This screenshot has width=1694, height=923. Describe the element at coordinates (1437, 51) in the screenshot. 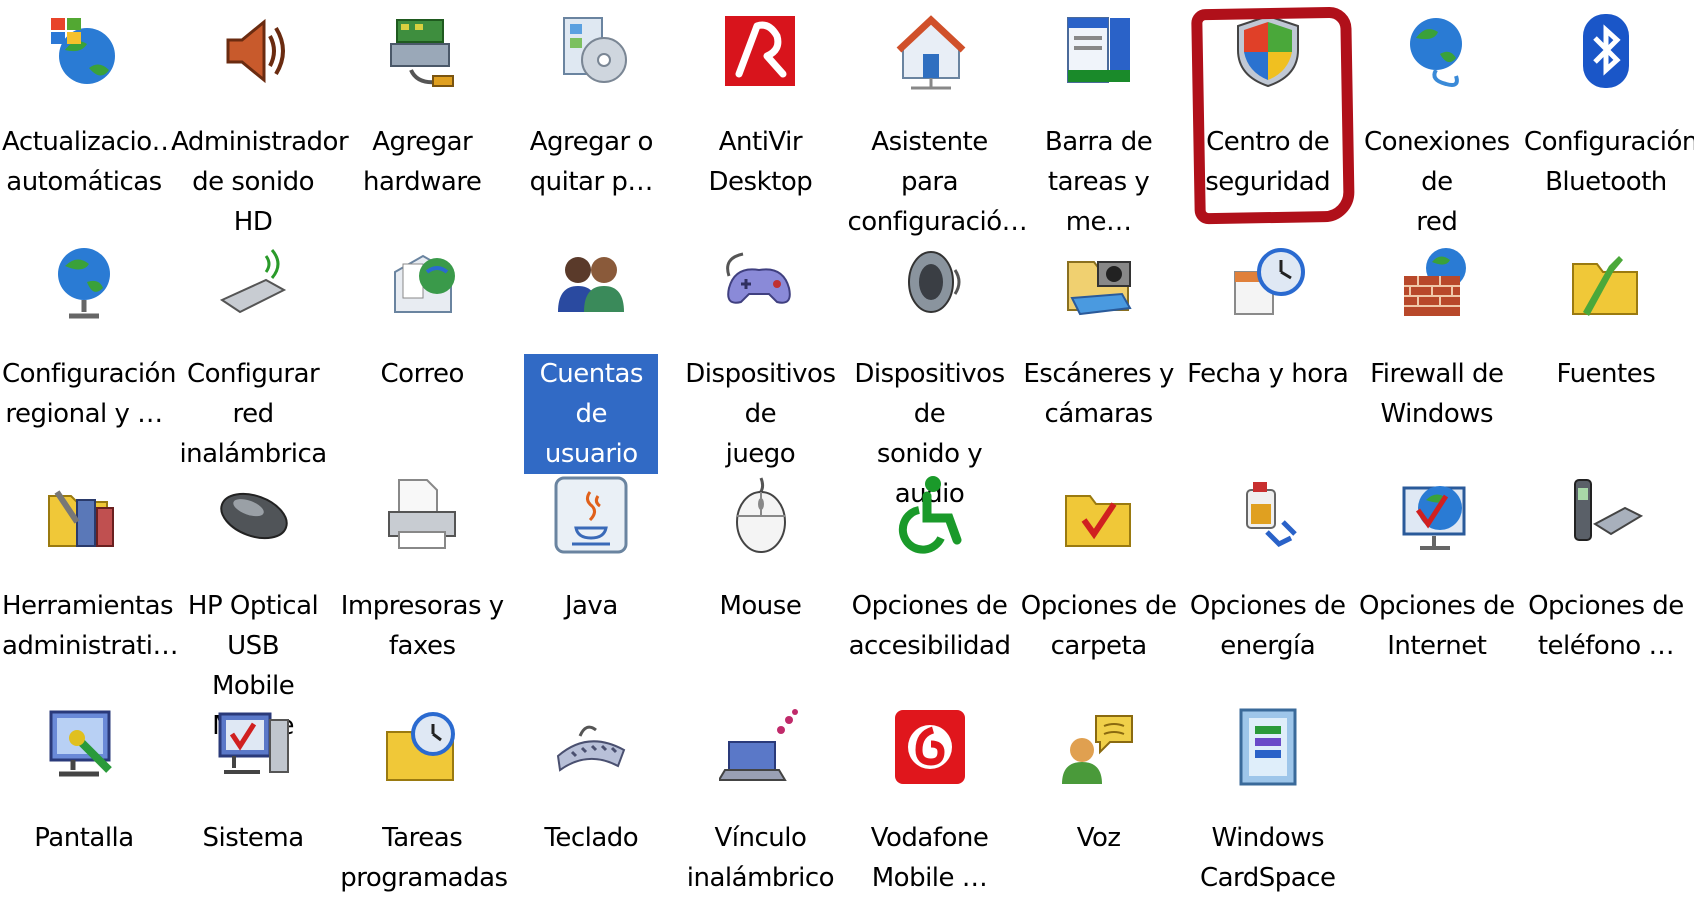

I see `network-globe-icon` at that location.